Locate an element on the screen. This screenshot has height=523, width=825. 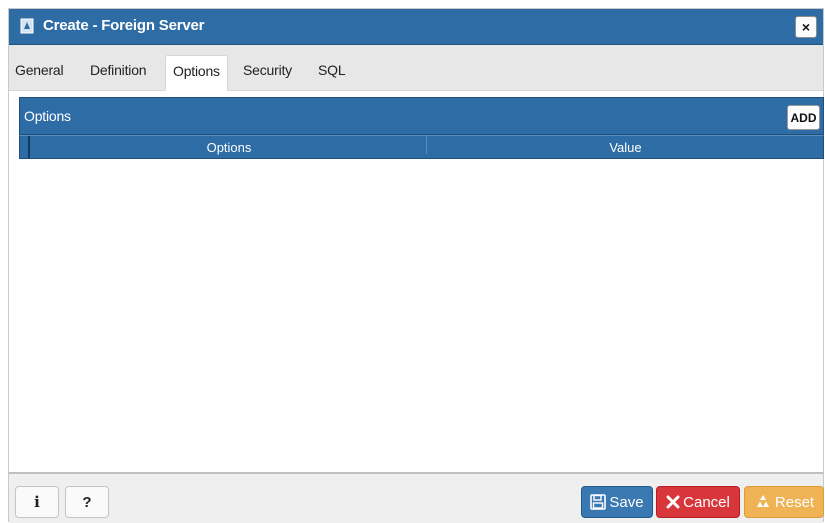
column-header-options: Options is located at coordinates (229, 145).